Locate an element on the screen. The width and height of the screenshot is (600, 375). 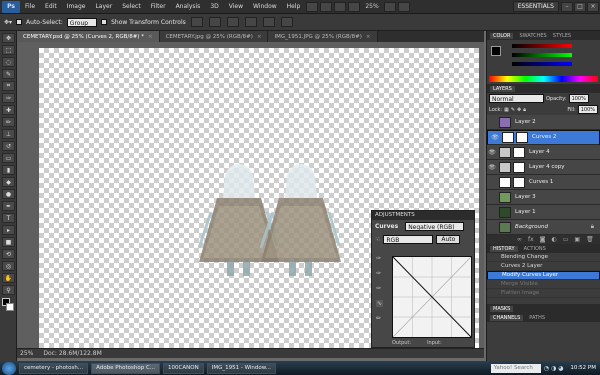
path-select-icon: ▸ is located at coordinates (8, 230).